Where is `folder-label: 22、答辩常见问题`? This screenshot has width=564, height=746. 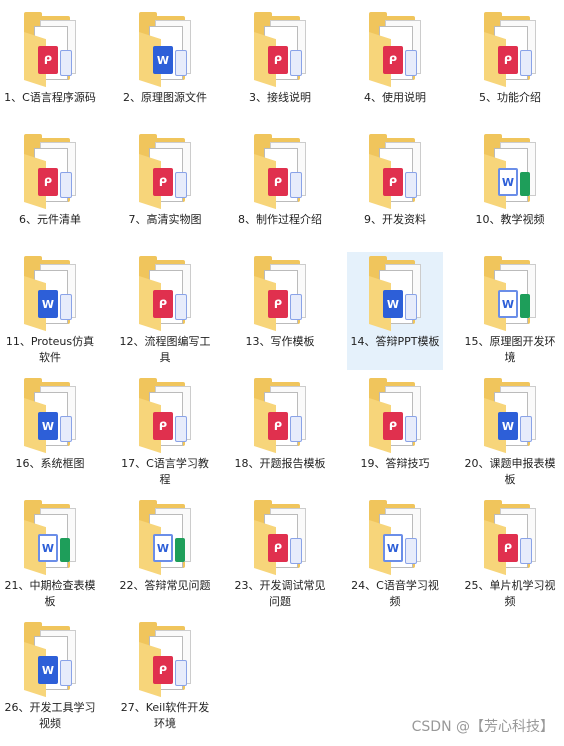 folder-label: 22、答辩常见问题 is located at coordinates (165, 585).